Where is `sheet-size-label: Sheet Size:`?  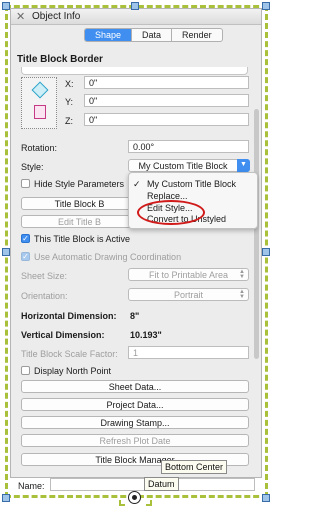
sheet-size-label: Sheet Size: is located at coordinates (44, 276).